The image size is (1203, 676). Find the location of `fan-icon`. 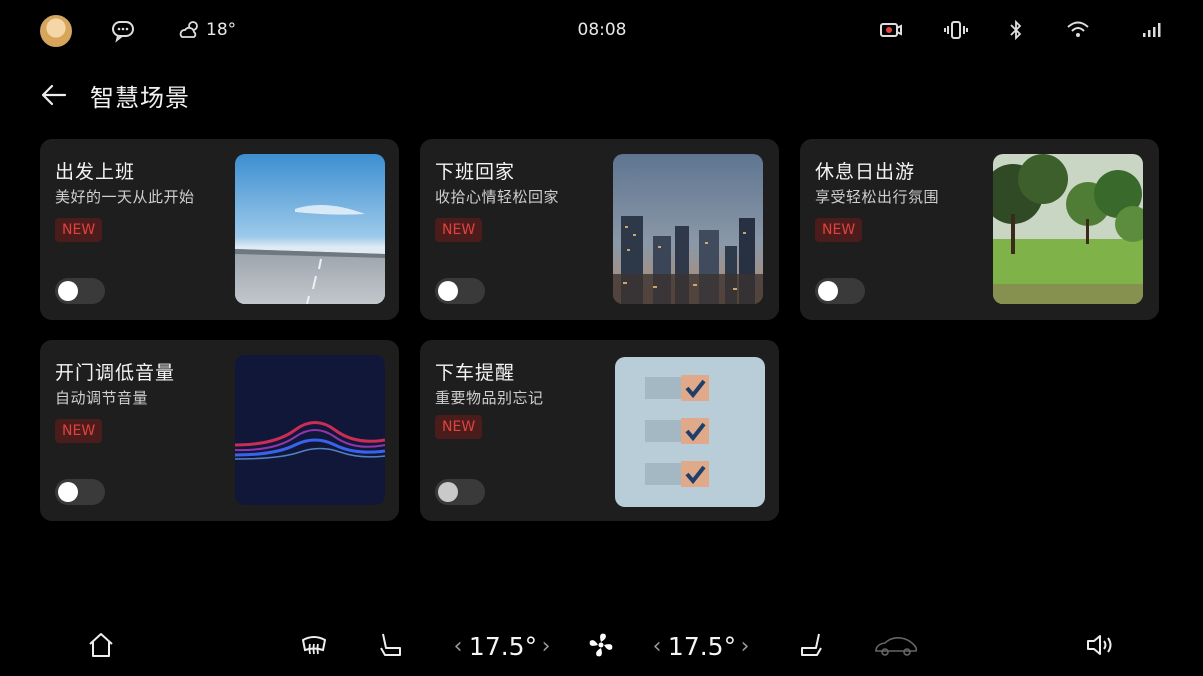

fan-icon is located at coordinates (601, 645).